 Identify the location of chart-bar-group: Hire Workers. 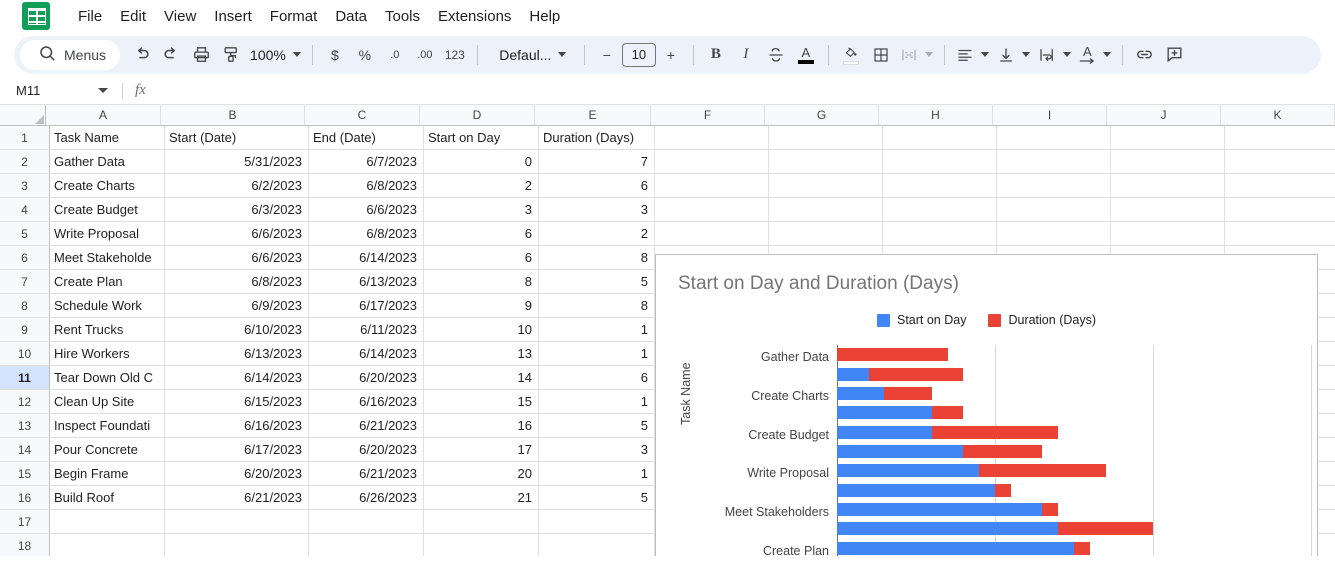
(948, 509).